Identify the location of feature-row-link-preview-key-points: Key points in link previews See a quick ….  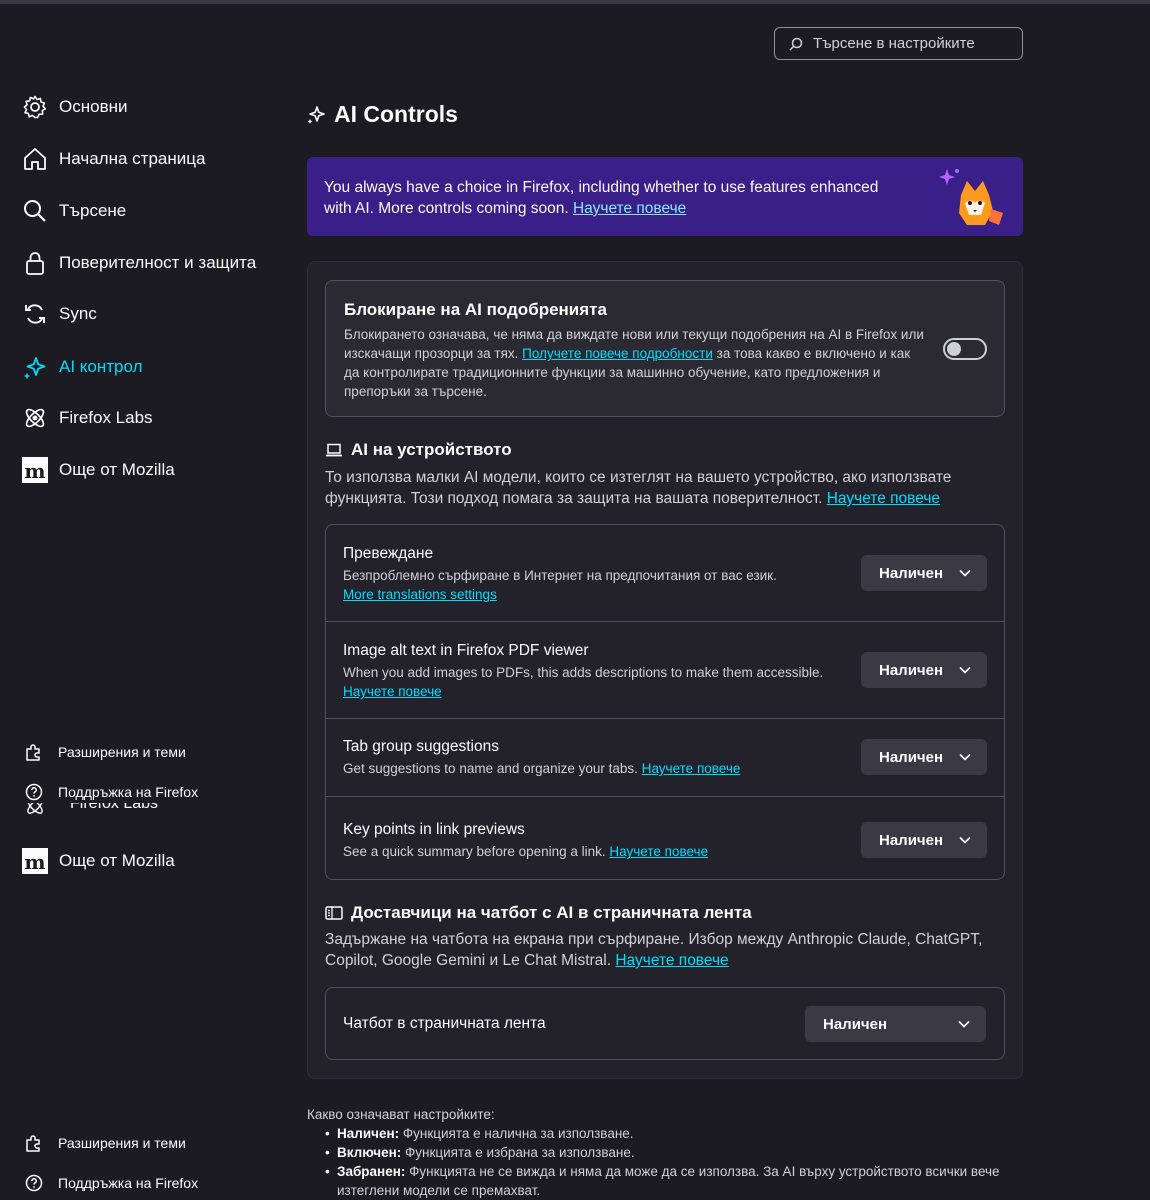
(665, 837).